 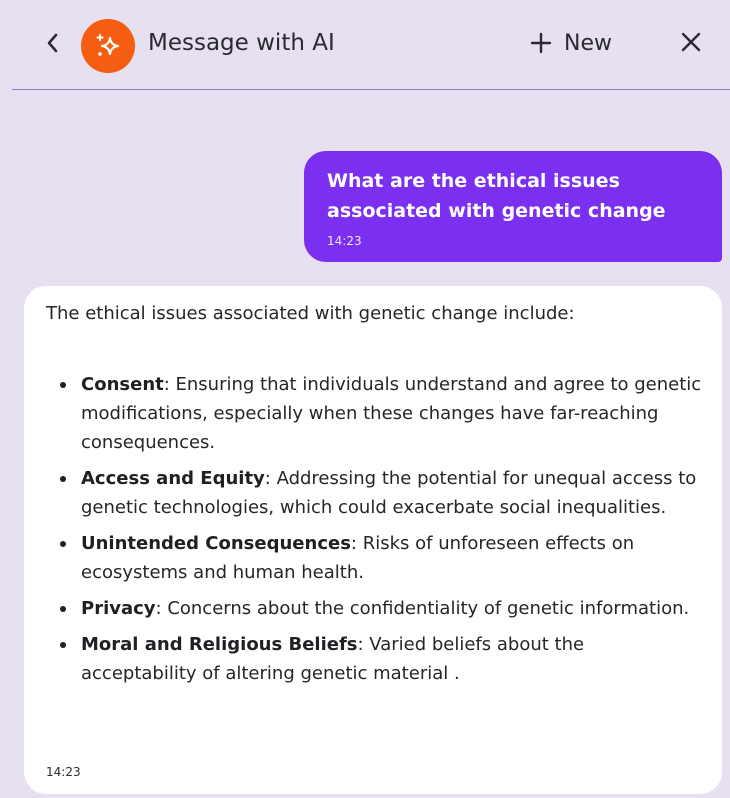 I want to click on list-item-term: Moral and Religious Beliefs, so click(x=219, y=644).